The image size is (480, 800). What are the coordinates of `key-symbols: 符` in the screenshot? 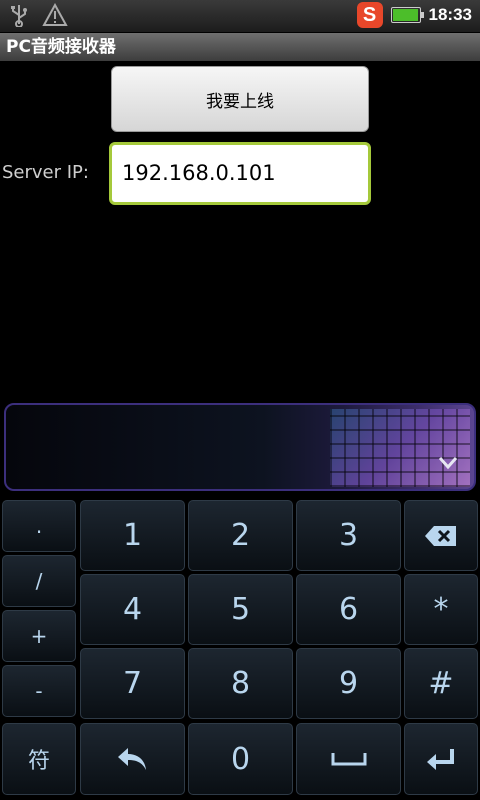 It's located at (39, 759).